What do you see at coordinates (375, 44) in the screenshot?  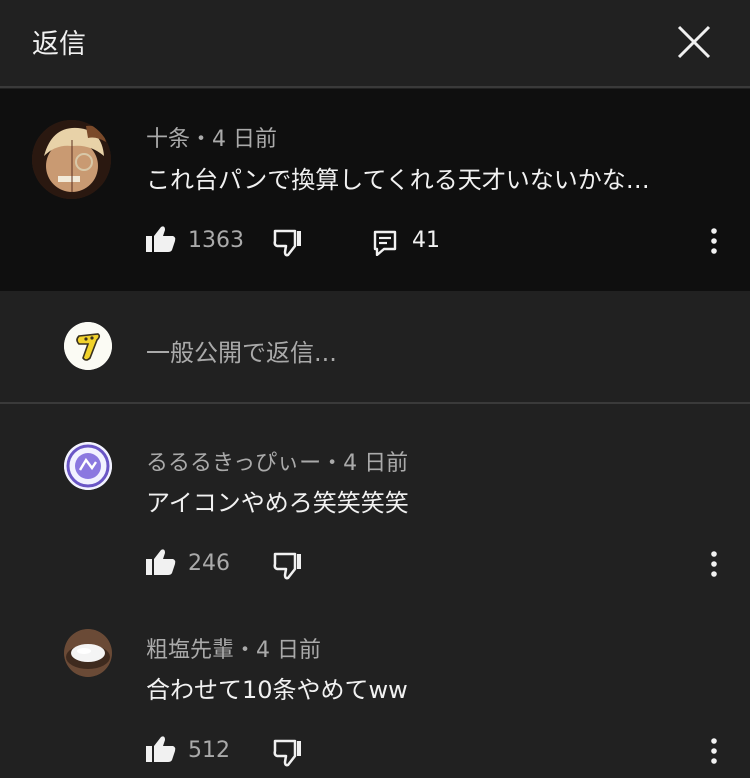 I see `panel-header: 返信` at bounding box center [375, 44].